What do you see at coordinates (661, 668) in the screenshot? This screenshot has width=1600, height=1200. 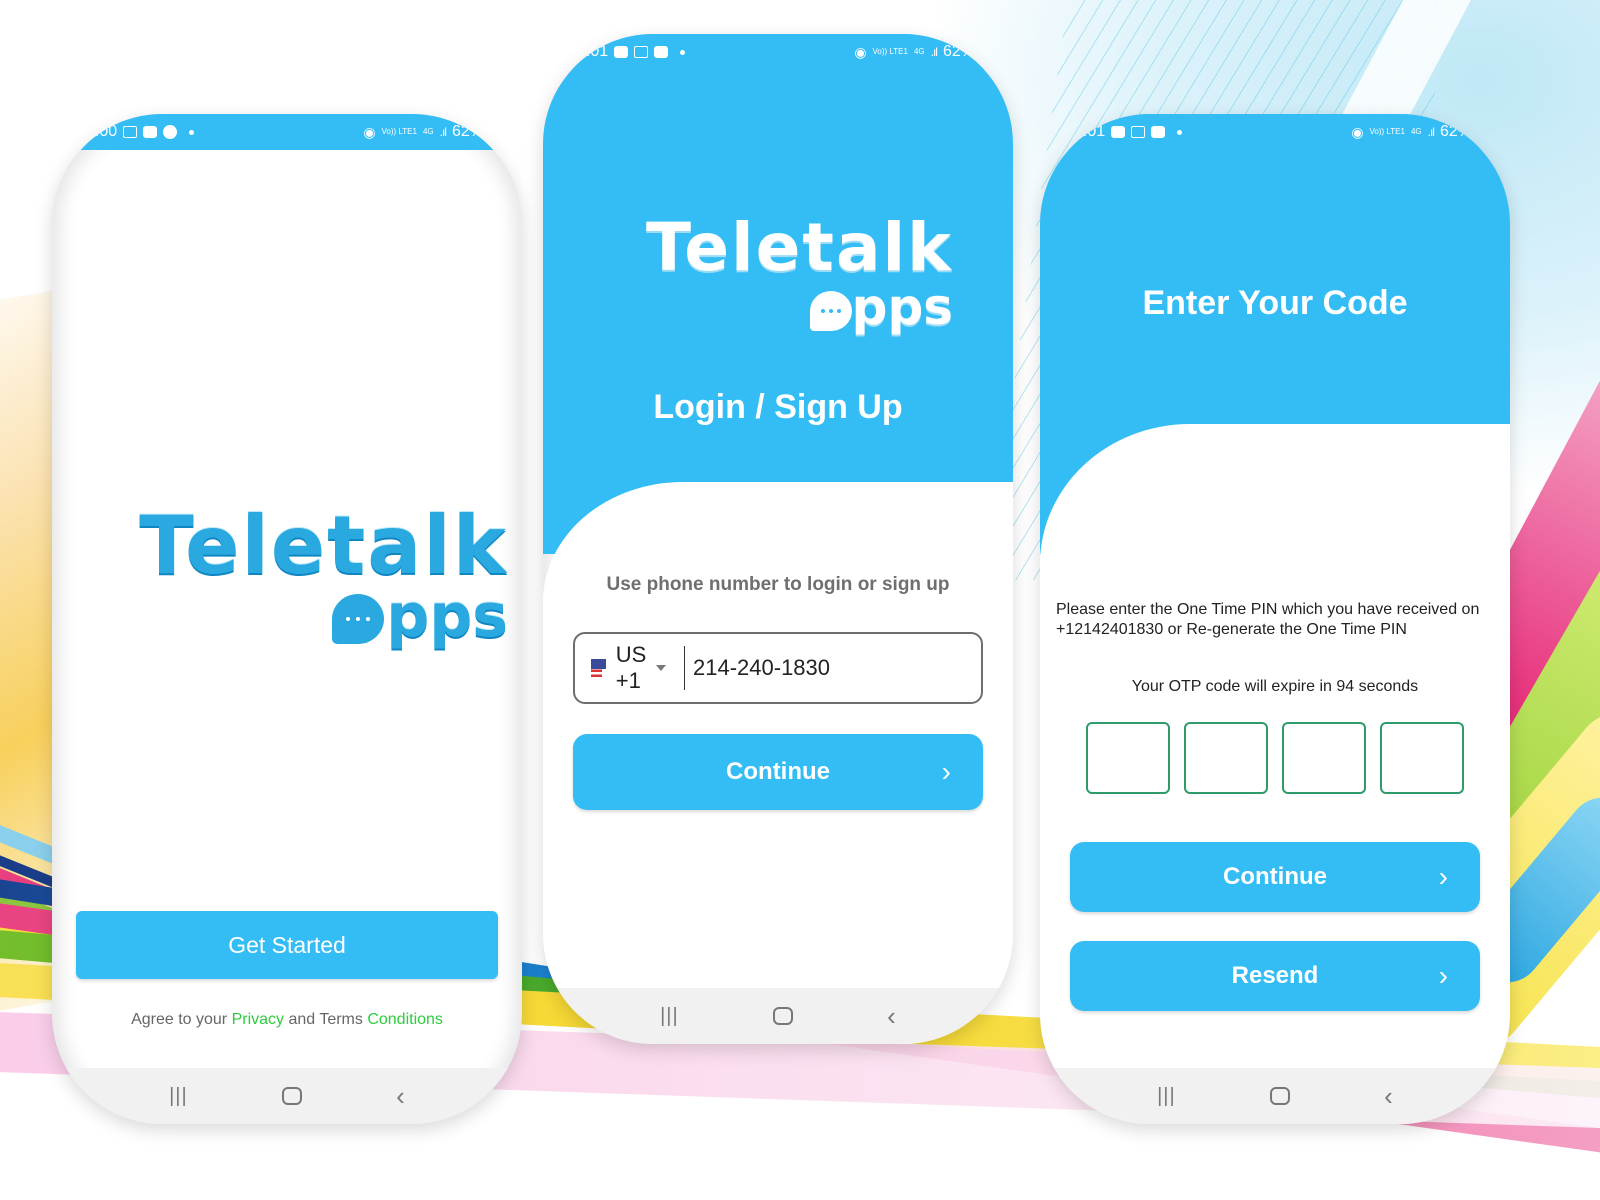 I see `caret-down-icon` at bounding box center [661, 668].